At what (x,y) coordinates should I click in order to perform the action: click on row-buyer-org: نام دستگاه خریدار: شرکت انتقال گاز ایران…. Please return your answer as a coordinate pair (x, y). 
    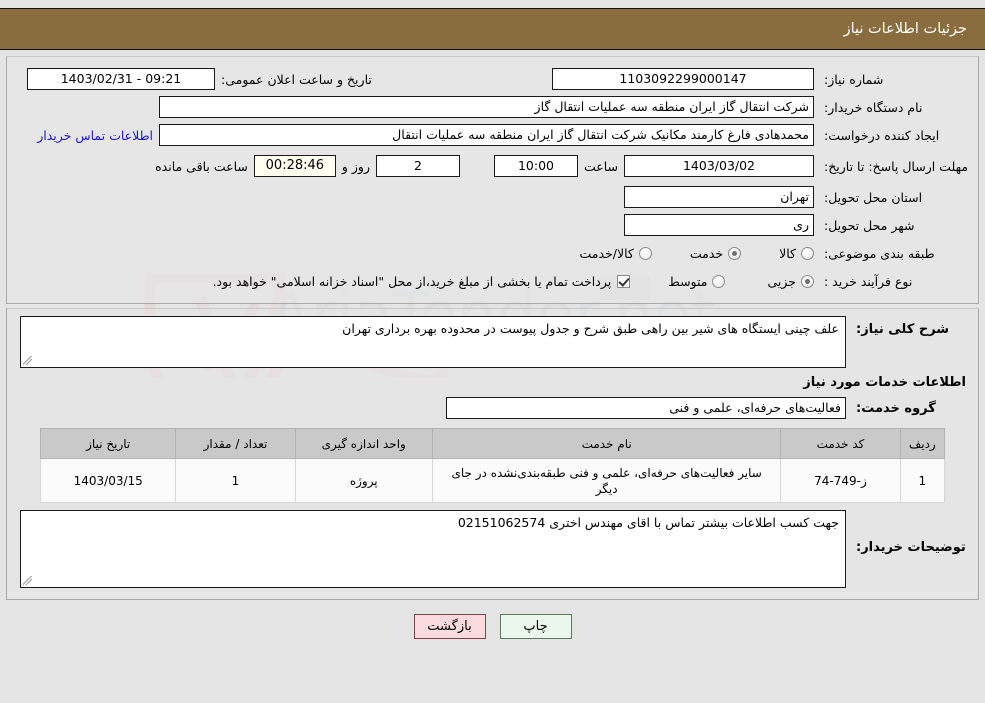
    Looking at the image, I should click on (492, 107).